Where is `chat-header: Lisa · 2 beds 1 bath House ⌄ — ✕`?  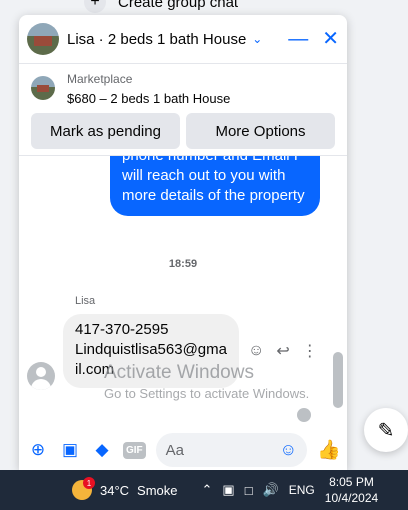
chat-header: Lisa · 2 beds 1 bath House ⌄ — ✕ is located at coordinates (183, 39).